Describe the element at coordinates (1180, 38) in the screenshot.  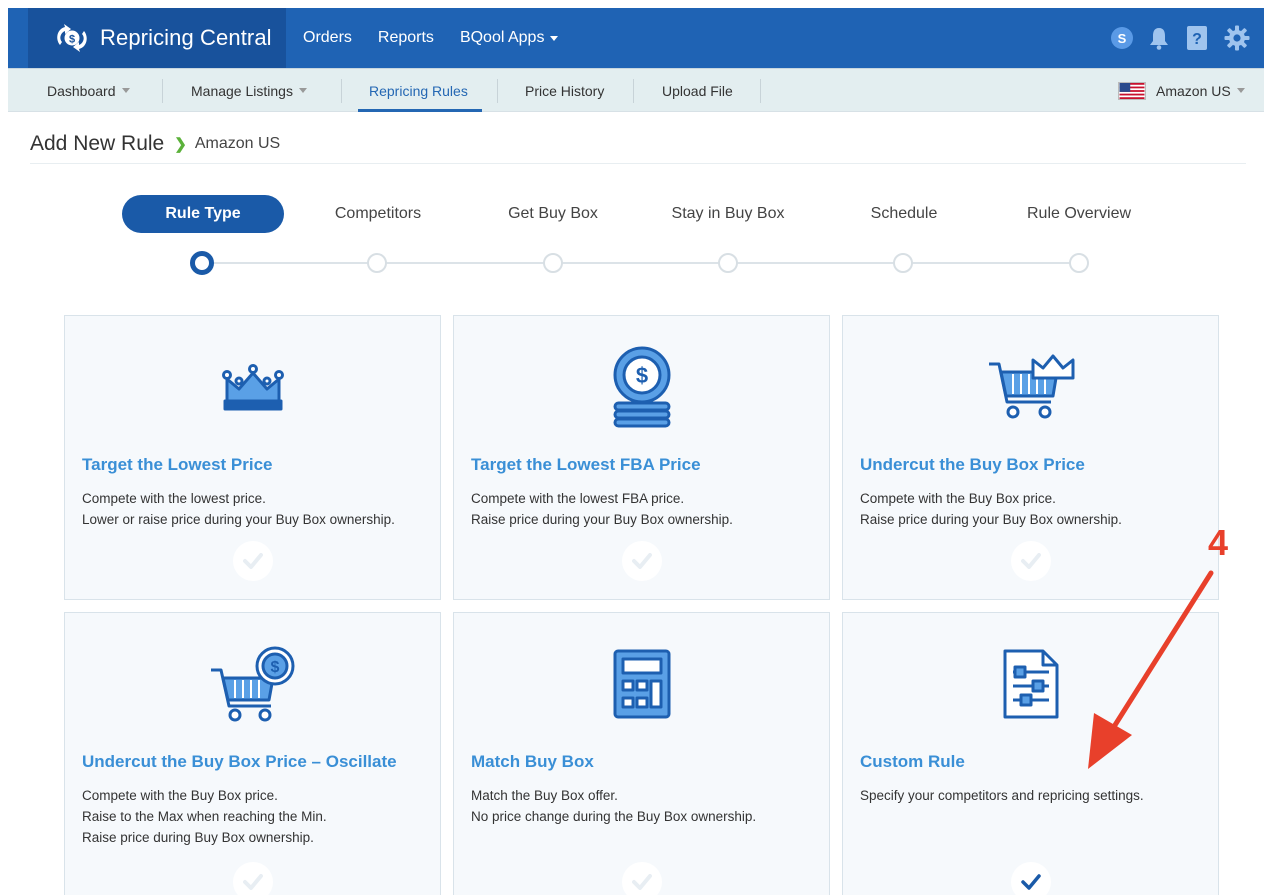
I see `top-icons: S ?` at that location.